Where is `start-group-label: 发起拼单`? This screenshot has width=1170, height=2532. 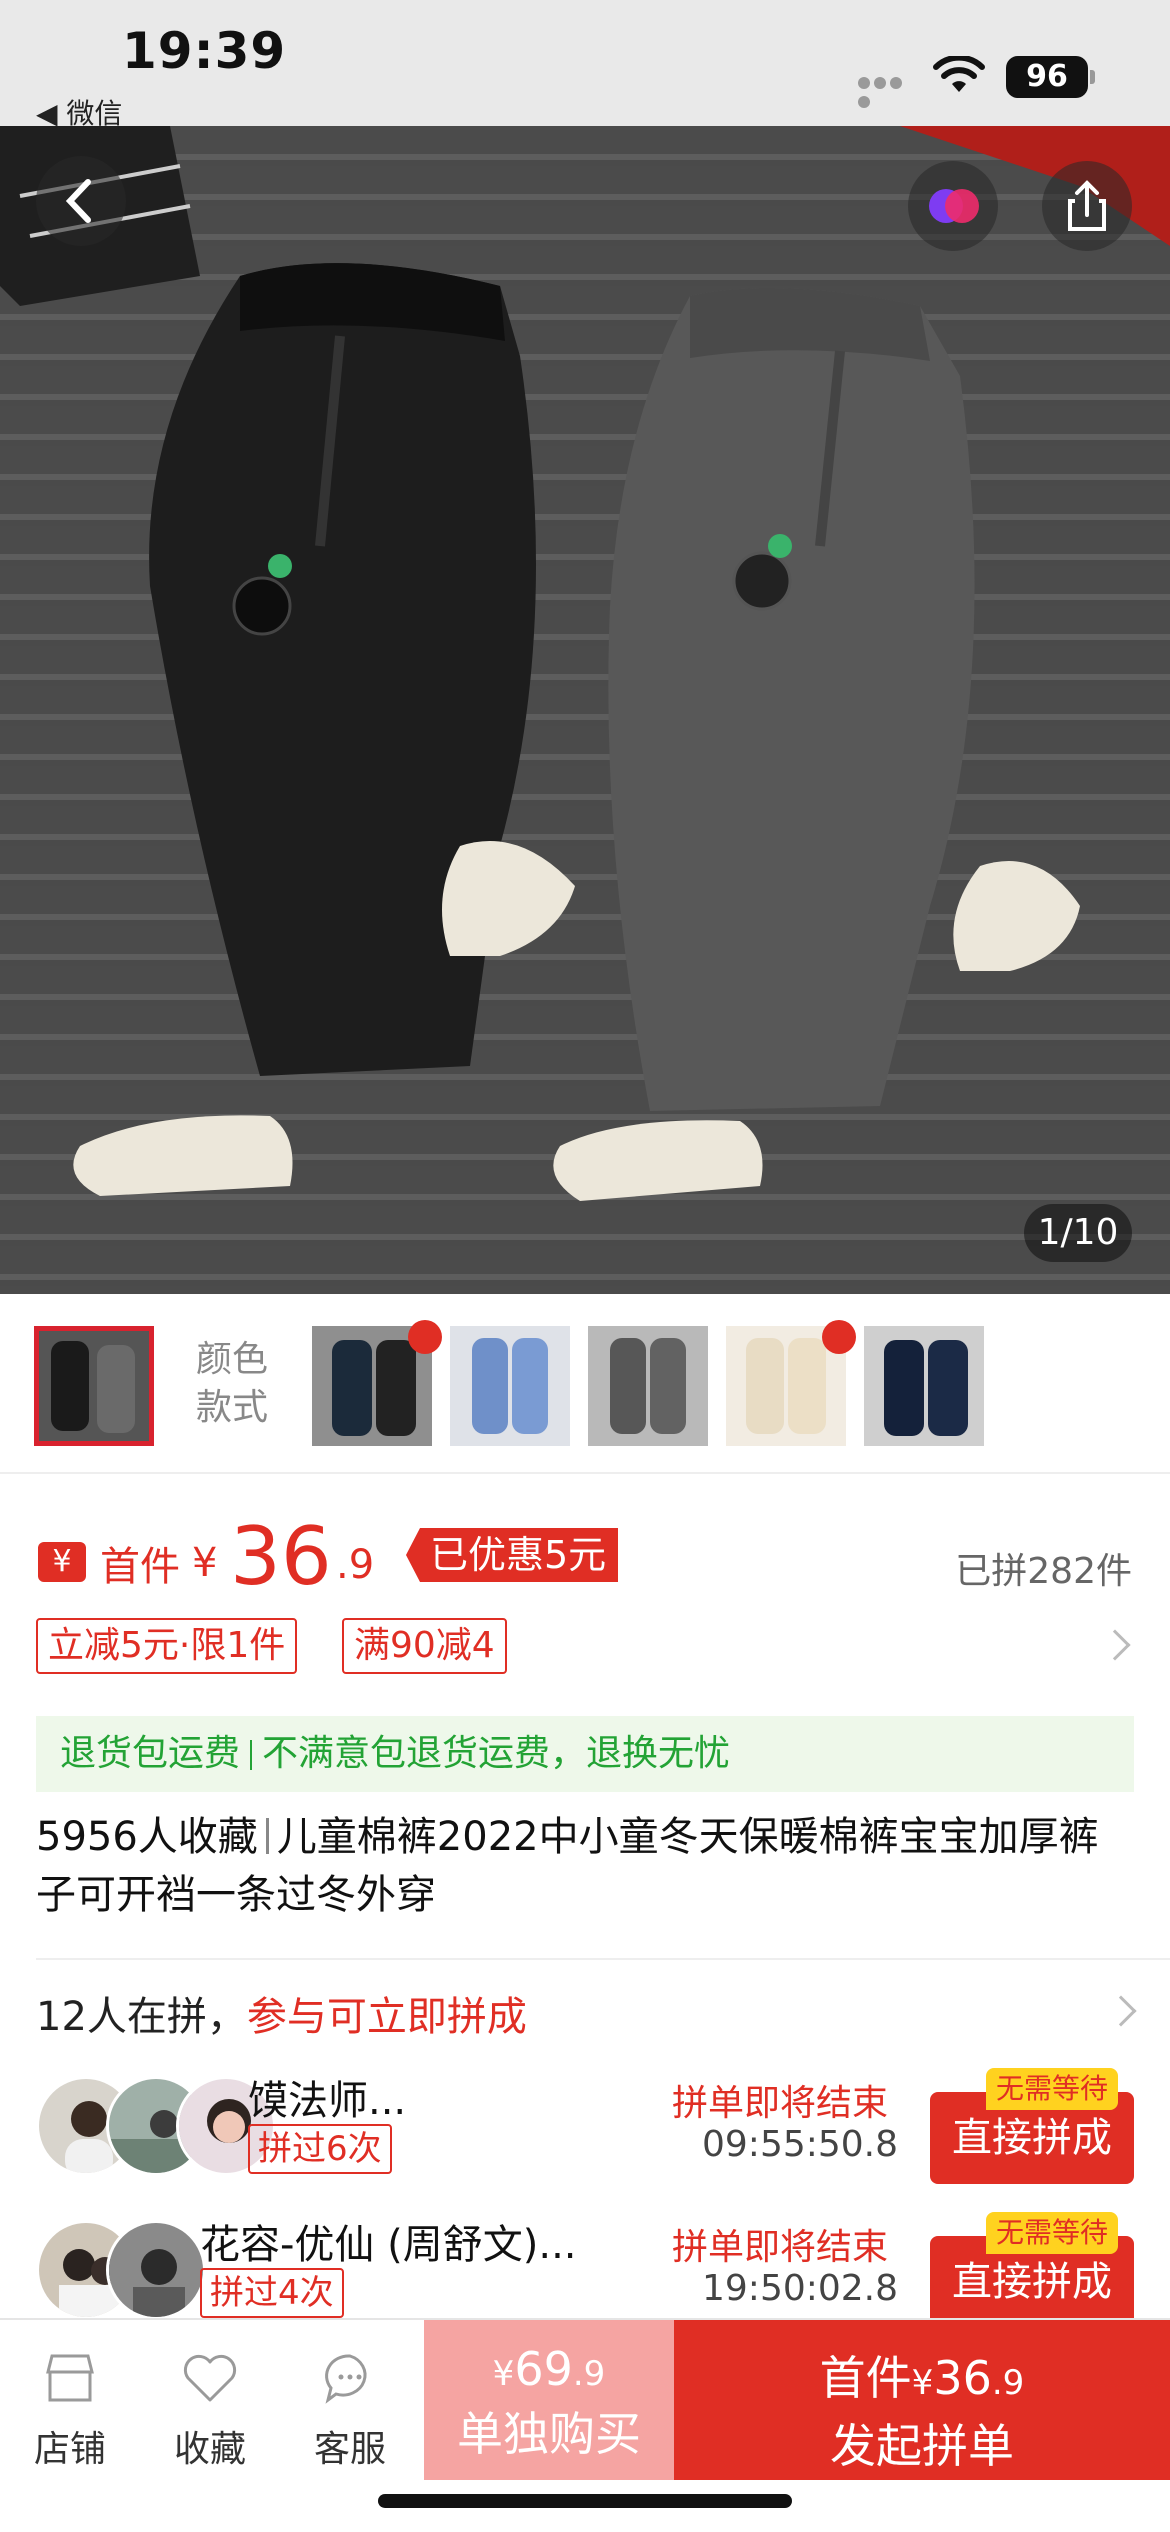 start-group-label: 发起拼单 is located at coordinates (922, 2446).